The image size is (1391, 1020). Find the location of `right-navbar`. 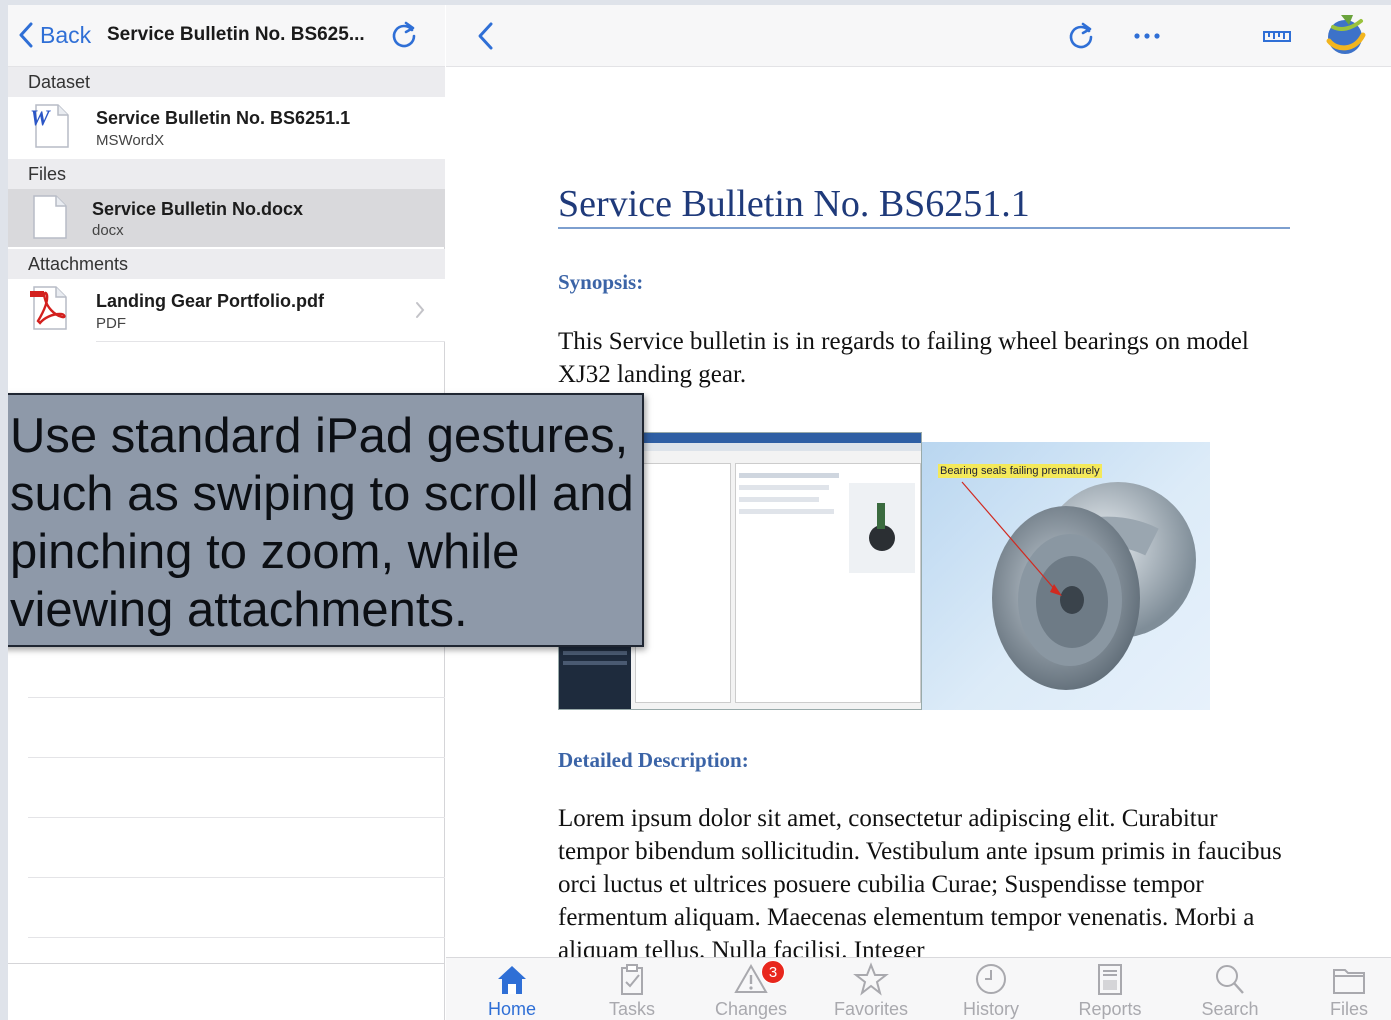

right-navbar is located at coordinates (918, 36).